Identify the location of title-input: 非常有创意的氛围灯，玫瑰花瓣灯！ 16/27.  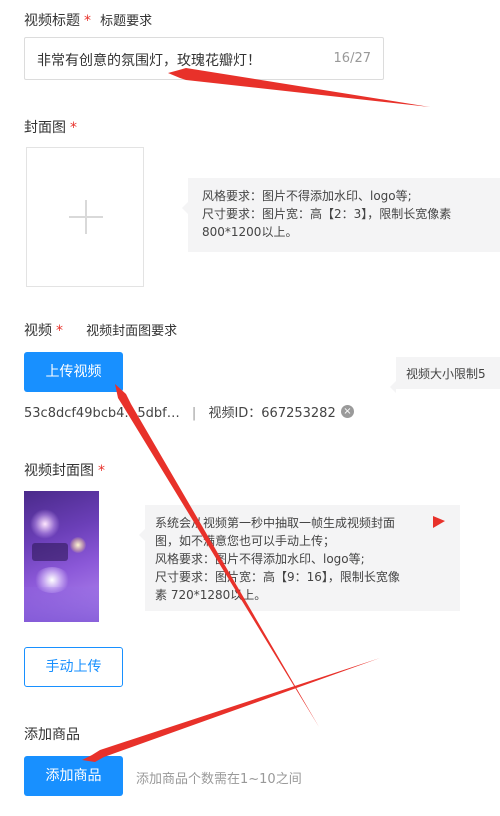
(204, 58).